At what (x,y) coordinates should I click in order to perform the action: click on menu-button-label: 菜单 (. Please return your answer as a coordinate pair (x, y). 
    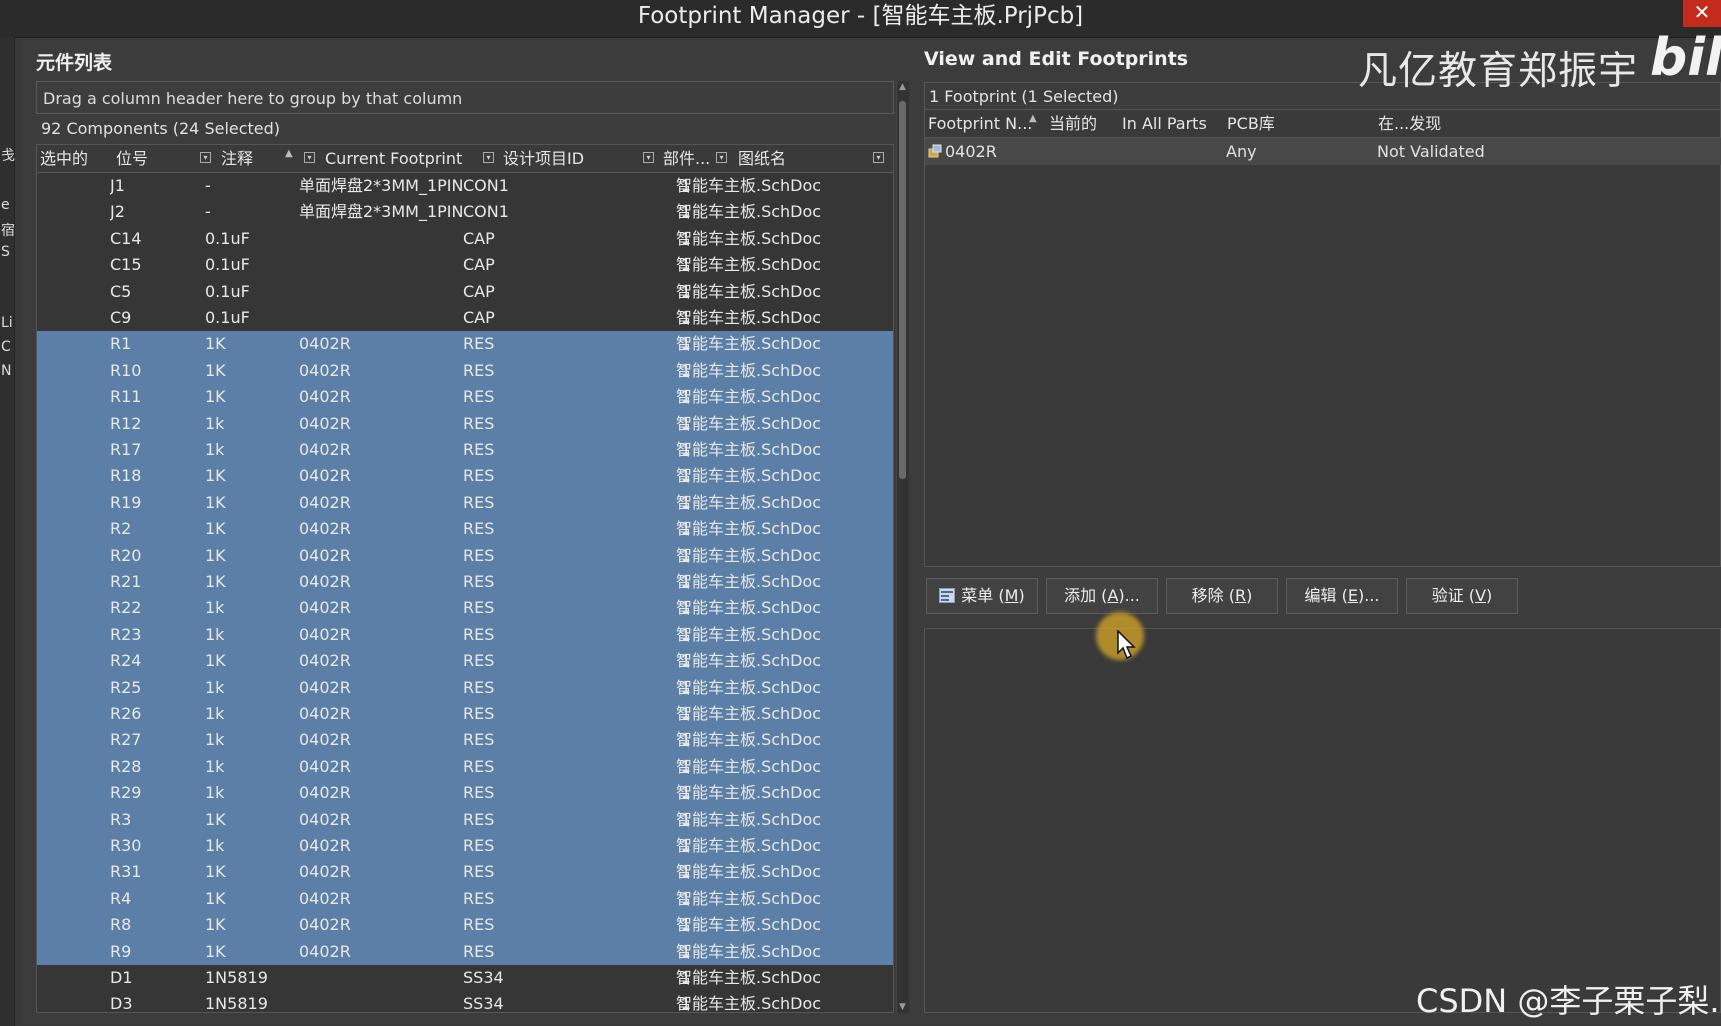
    Looking at the image, I should click on (983, 595).